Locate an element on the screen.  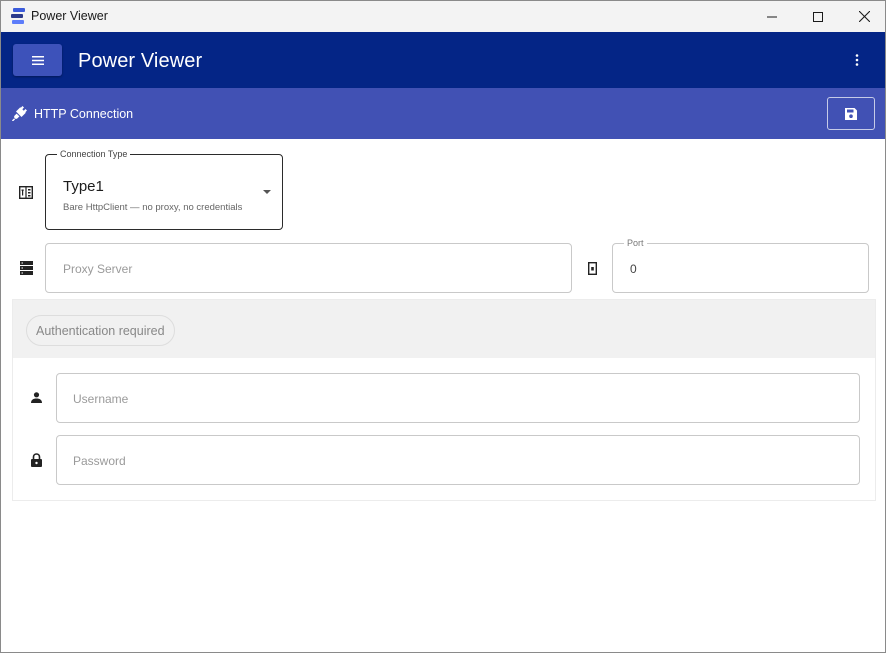
minimize-icon is located at coordinates (772, 16).